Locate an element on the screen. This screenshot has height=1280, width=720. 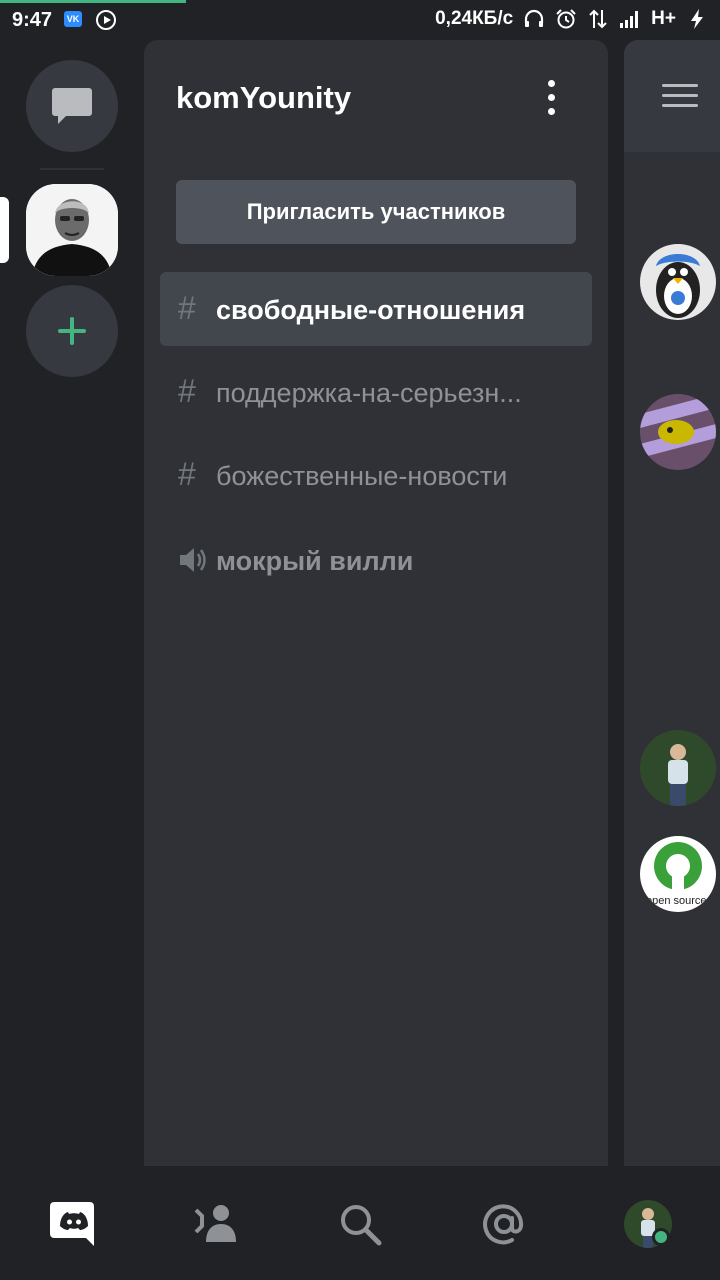
members-header is located at coordinates (672, 96).